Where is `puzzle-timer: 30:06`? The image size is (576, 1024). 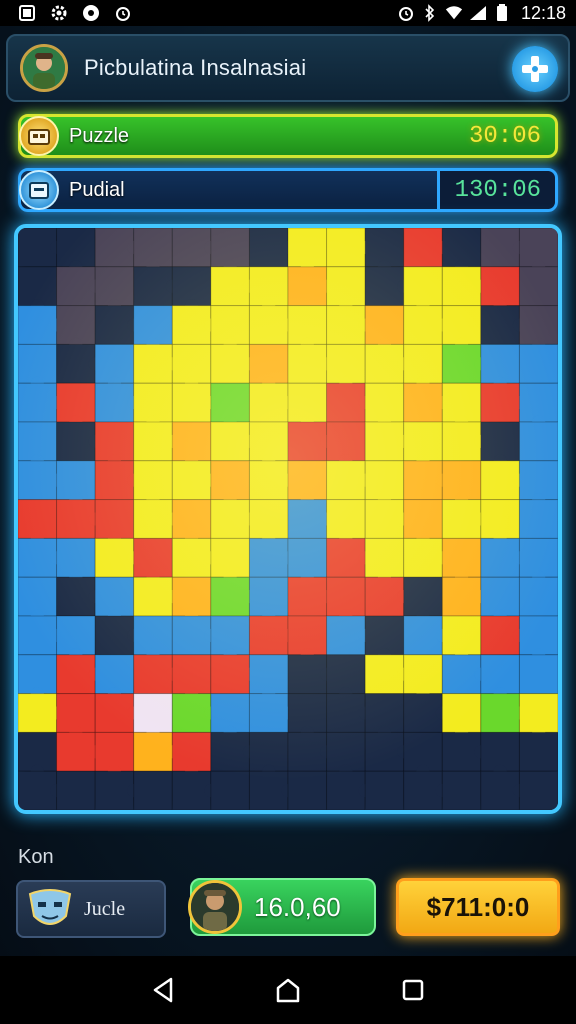 puzzle-timer: 30:06 is located at coordinates (504, 136).